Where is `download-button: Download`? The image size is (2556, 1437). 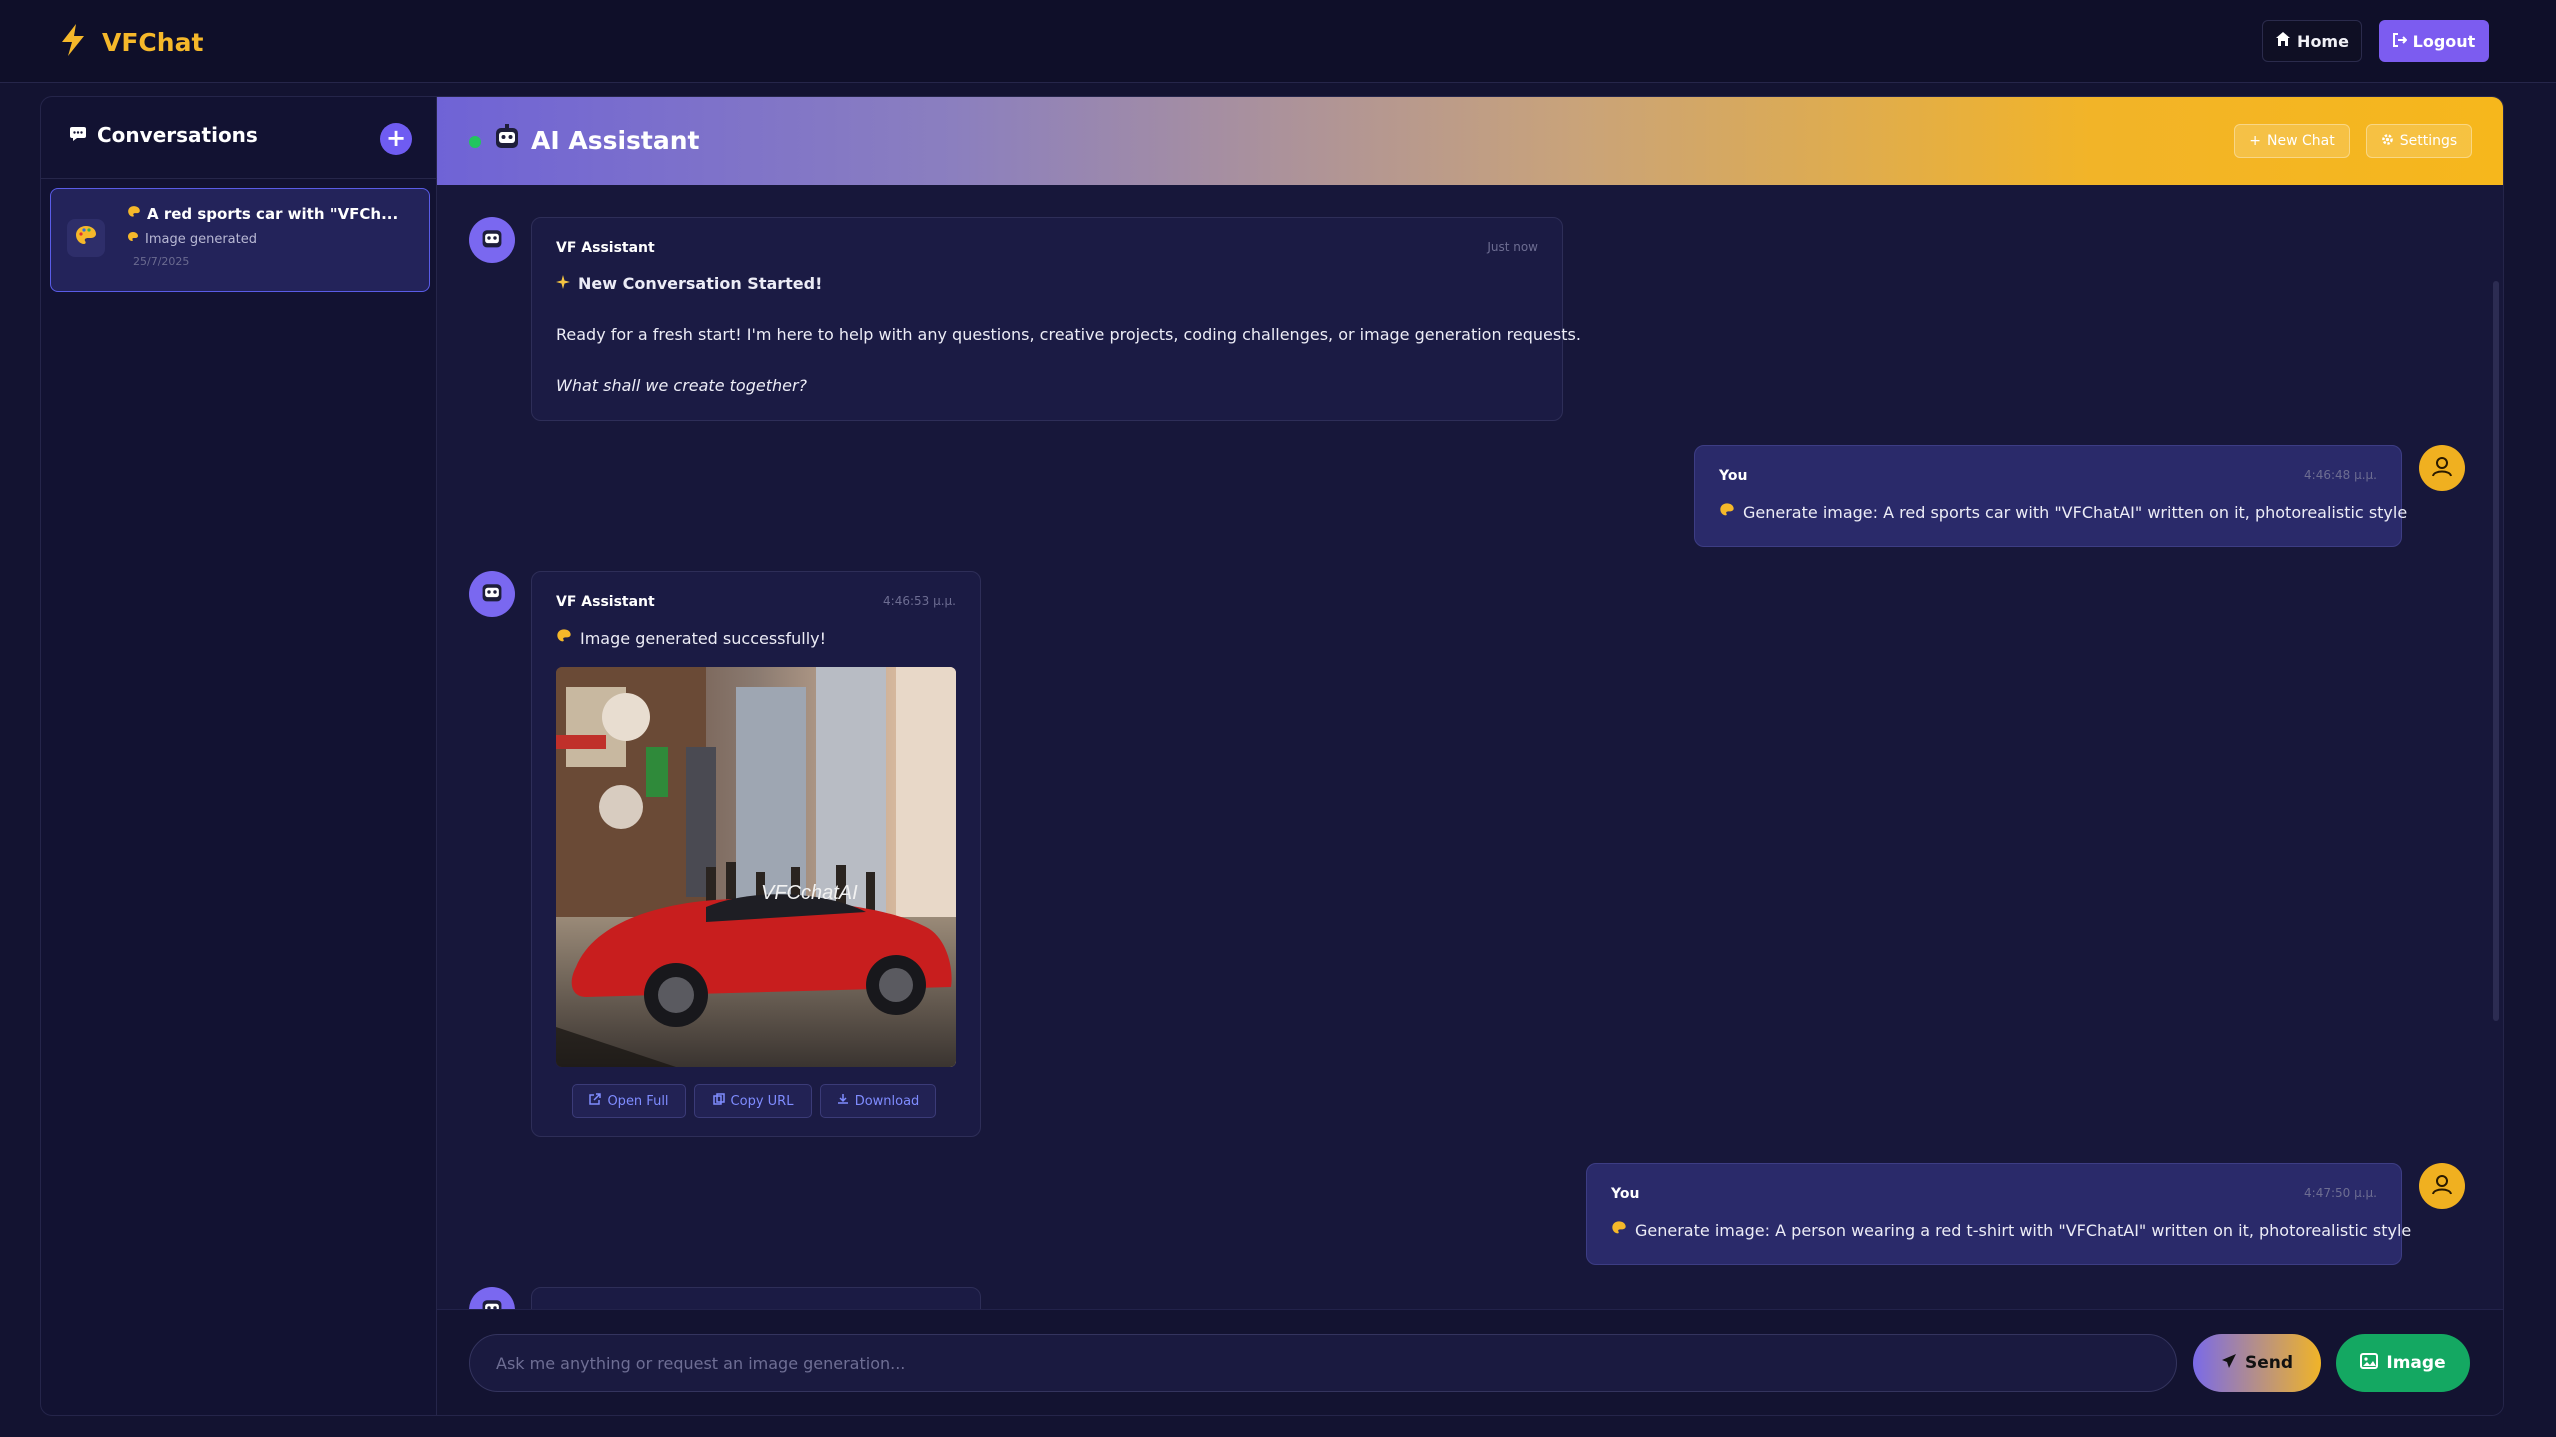 download-button: Download is located at coordinates (878, 1101).